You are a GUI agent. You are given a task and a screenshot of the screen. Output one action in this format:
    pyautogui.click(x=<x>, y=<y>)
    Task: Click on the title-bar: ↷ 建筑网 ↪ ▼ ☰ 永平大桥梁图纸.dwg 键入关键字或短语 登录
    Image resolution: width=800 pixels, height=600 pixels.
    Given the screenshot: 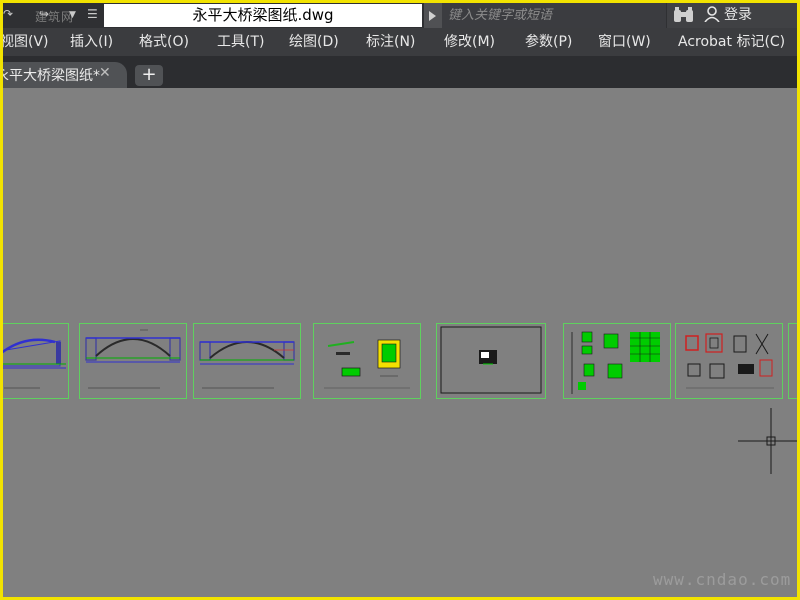 What is the action you would take?
    pyautogui.click(x=400, y=15)
    